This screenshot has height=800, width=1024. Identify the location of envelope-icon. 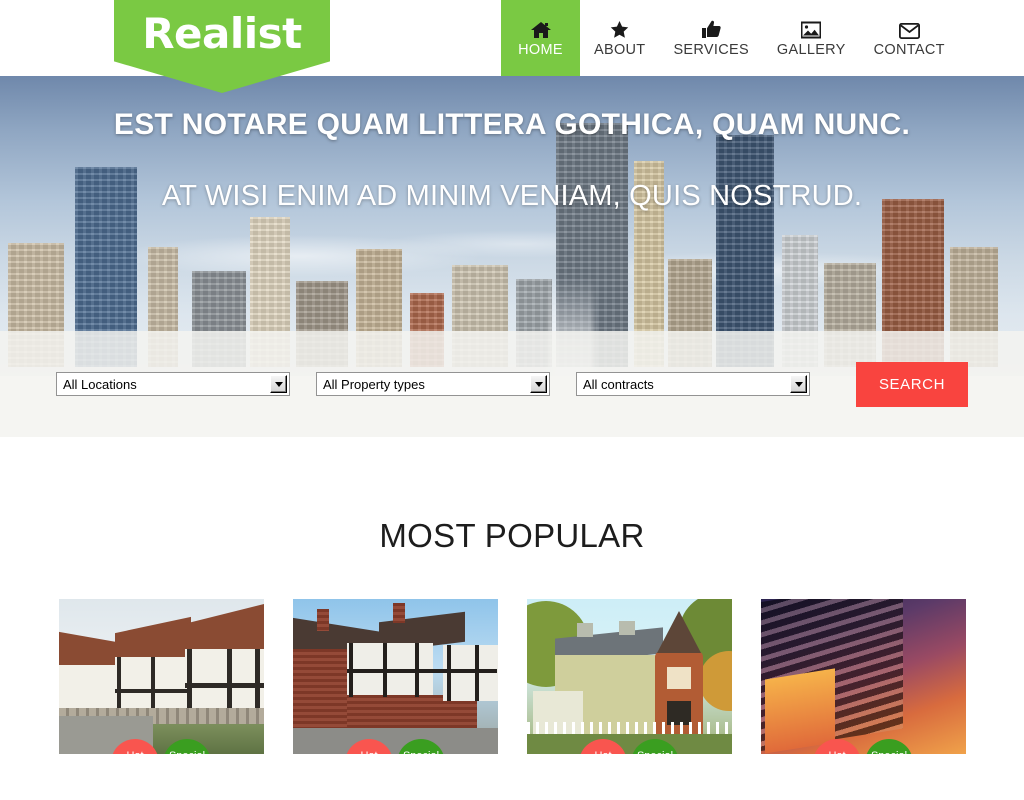
(909, 28).